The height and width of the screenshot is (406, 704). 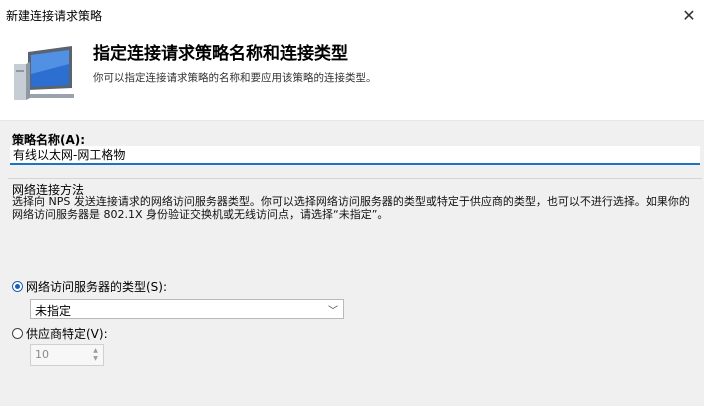 I want to click on radio-vendor-label: 供应商特定(V):, so click(x=67, y=334).